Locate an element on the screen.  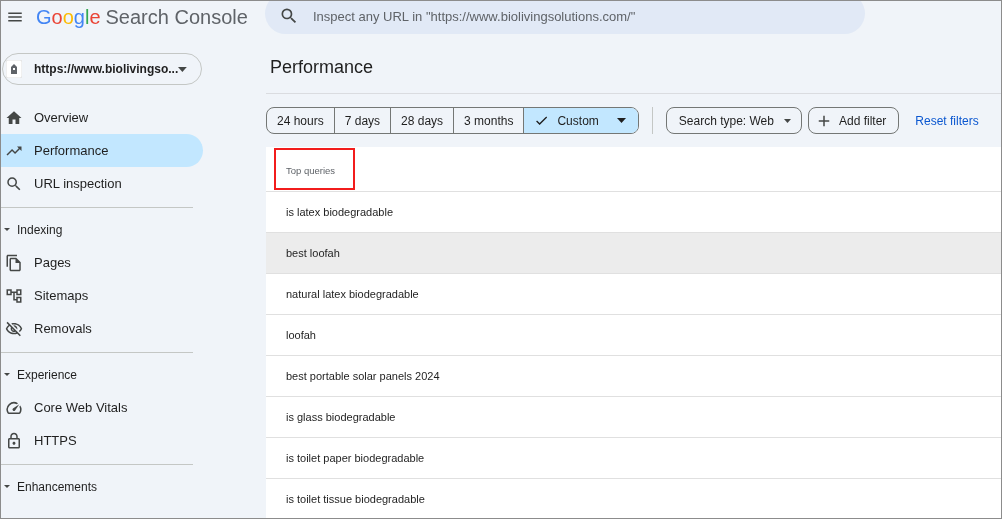
query-text: is toilet paper biodegradable is located at coordinates (355, 458).